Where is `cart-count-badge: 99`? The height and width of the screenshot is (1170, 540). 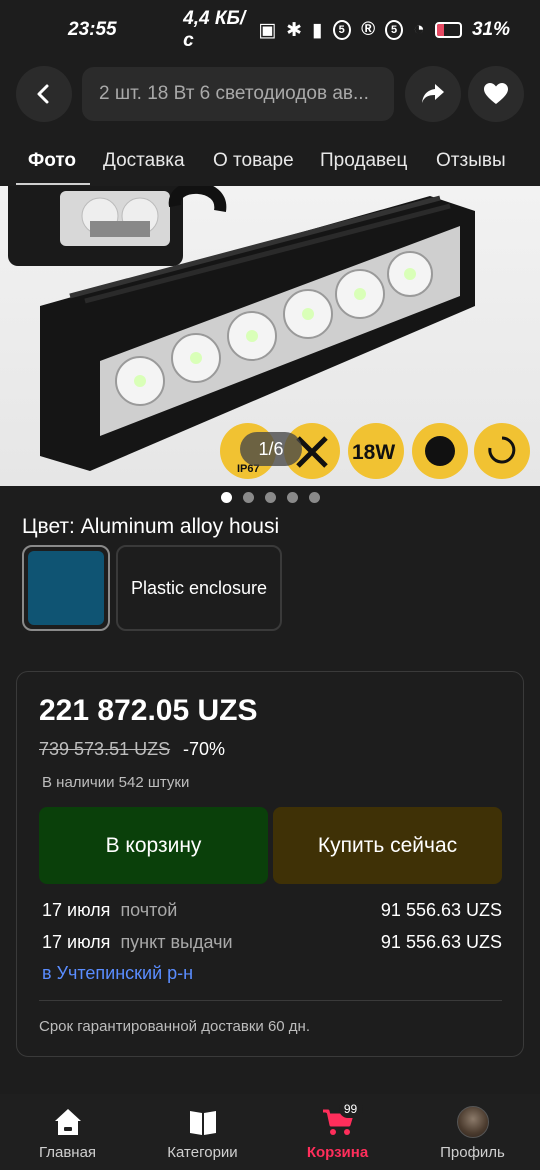
cart-count-badge: 99 is located at coordinates (350, 1109).